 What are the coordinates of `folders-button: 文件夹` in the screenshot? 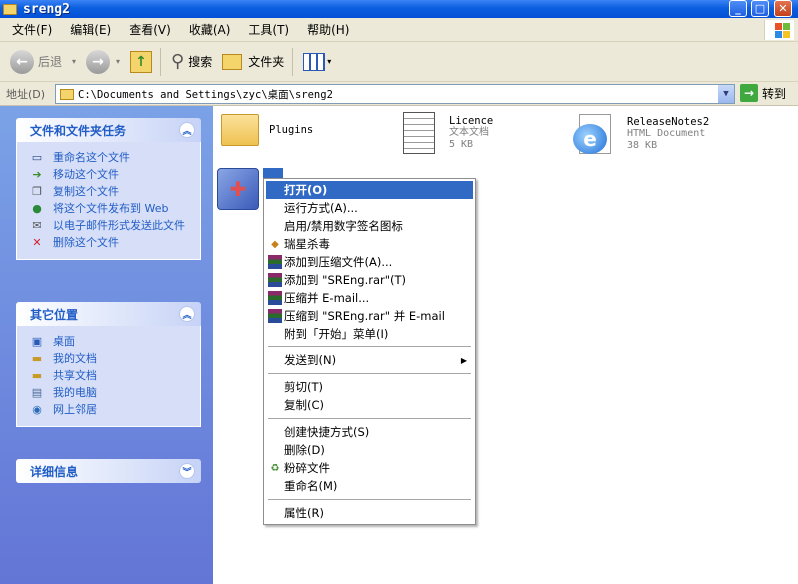 It's located at (253, 61).